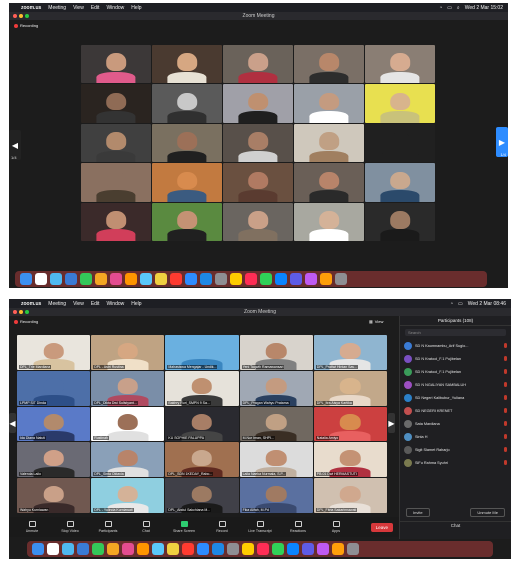 This screenshot has height=563, width=517. Describe the element at coordinates (487, 304) in the screenshot. I see `menubar-clock: Wed 2 Mar 08:46` at that location.